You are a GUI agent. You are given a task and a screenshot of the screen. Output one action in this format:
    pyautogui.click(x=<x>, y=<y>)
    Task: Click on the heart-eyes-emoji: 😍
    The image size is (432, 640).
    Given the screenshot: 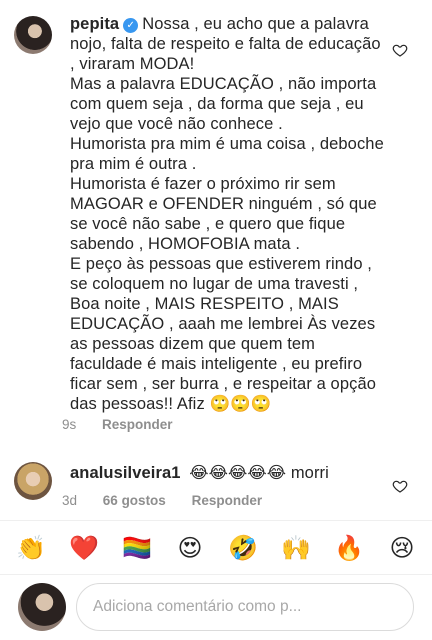 What is the action you would take?
    pyautogui.click(x=190, y=548)
    